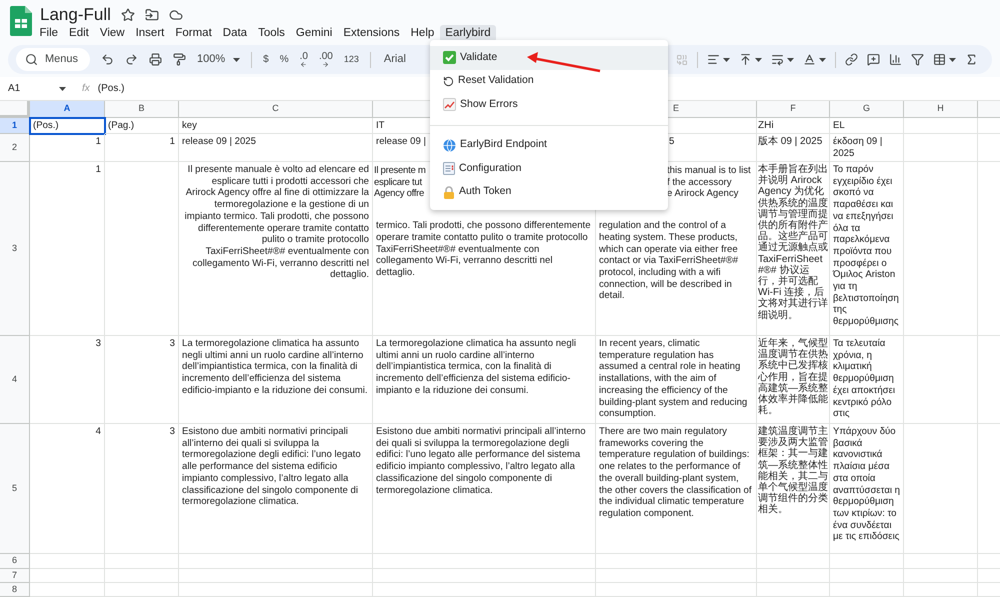 This screenshot has height=597, width=1000. I want to click on cell-text: 建筑温度调节主要涉及两大监管框架：其一与建筑—系统整体性能相关，其二与单个气候型温度调节组件的分类相关。, so click(793, 471).